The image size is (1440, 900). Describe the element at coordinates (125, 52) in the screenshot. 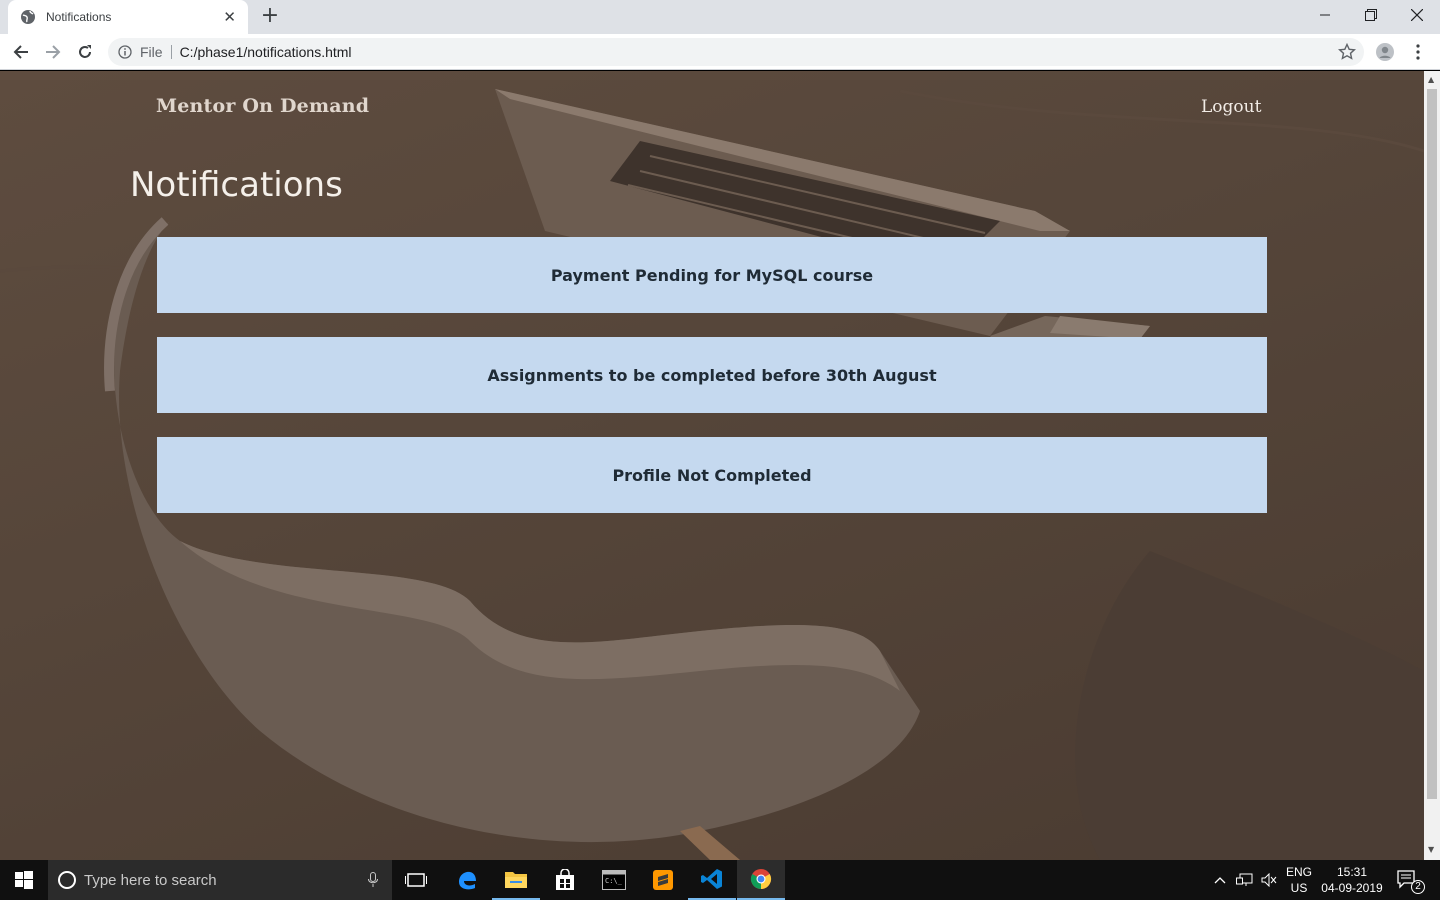

I see `info-icon` at that location.